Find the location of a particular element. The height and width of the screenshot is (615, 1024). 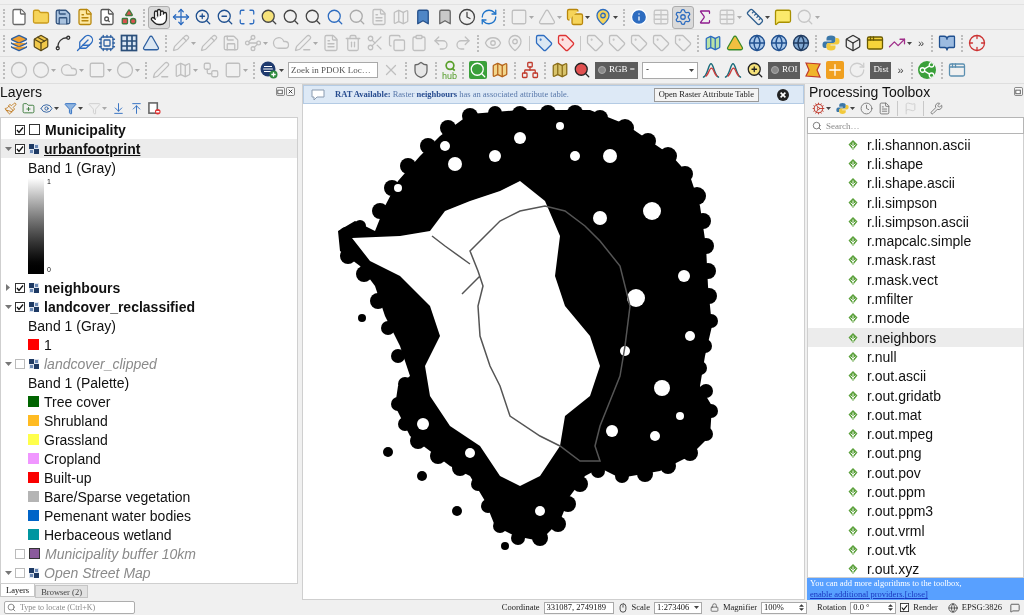

magnifier-label: Magnifier is located at coordinates (740, 607).